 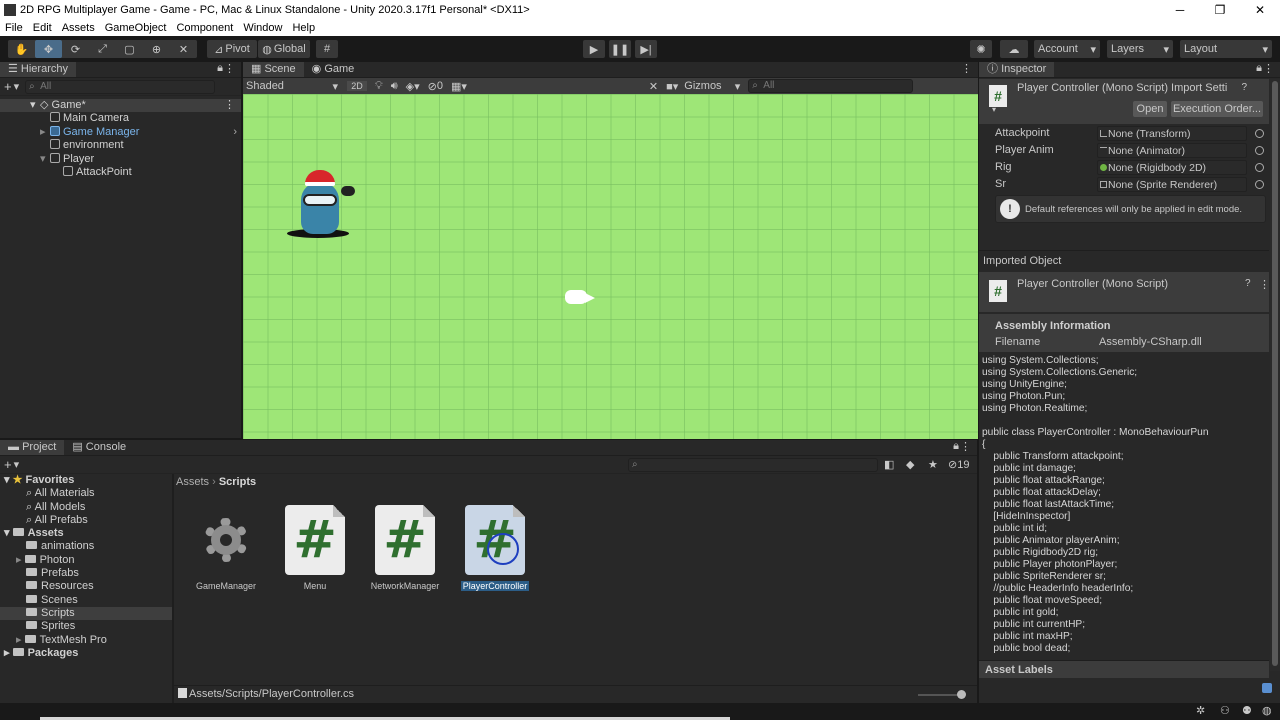 I want to click on breadcrumb-assets: Assets, so click(x=192, y=482).